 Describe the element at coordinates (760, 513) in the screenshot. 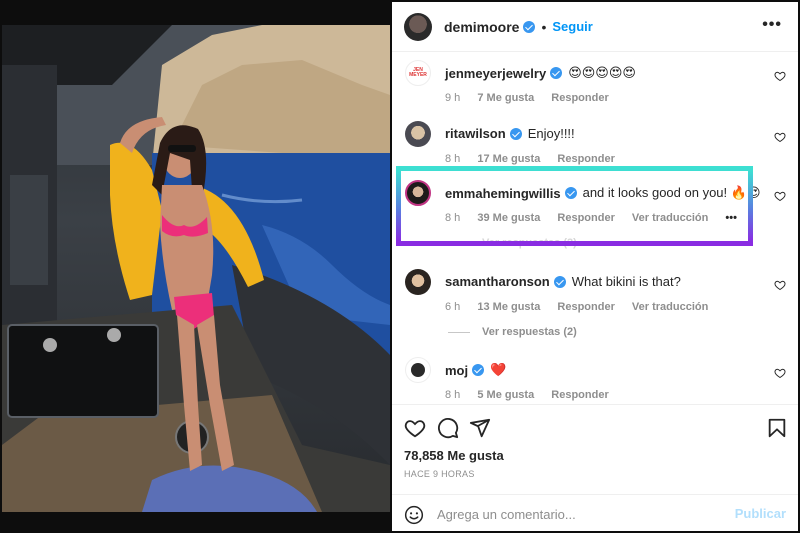

I see `post-comment-button: Publicar` at that location.